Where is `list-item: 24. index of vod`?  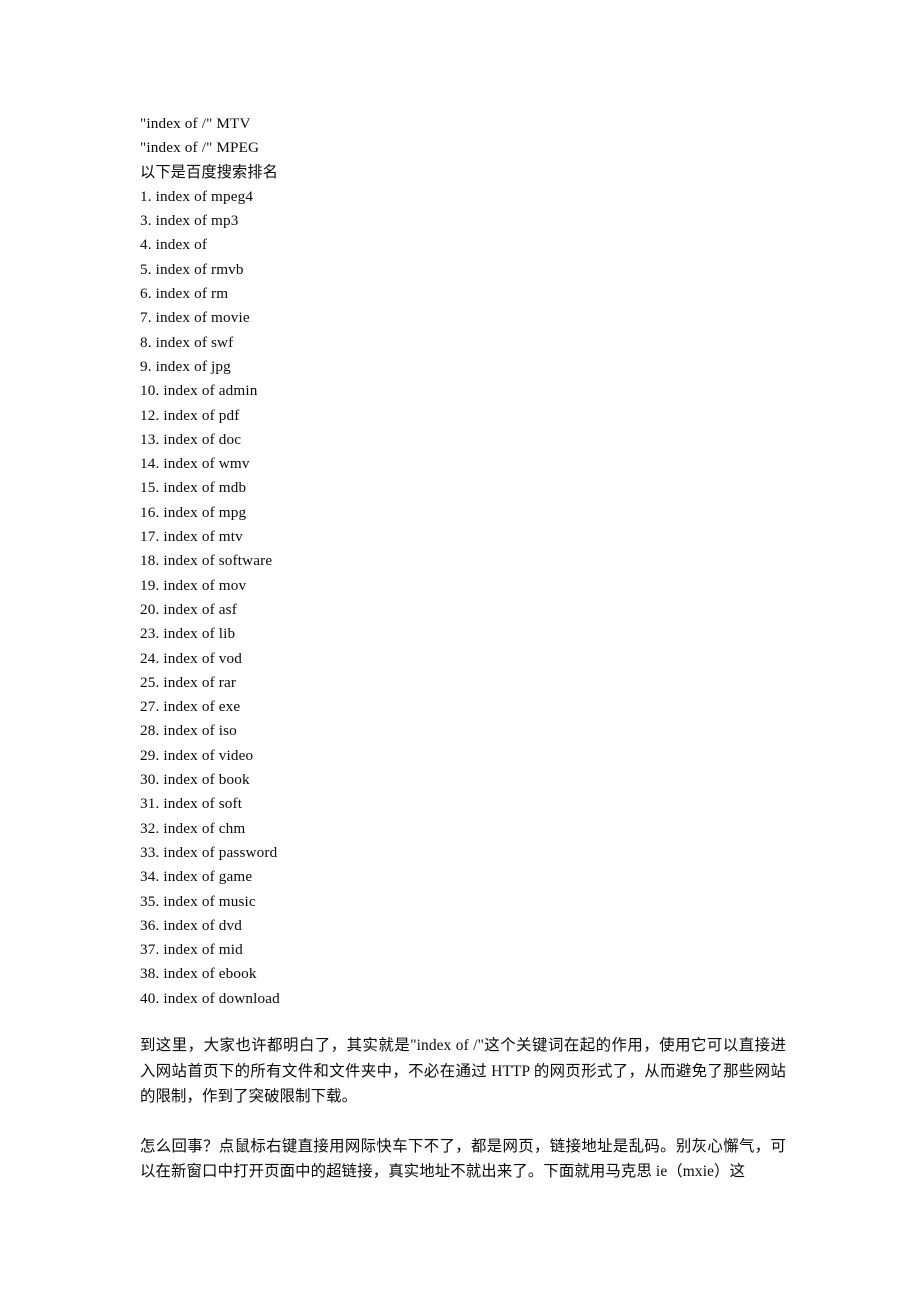 list-item: 24. index of vod is located at coordinates (191, 658).